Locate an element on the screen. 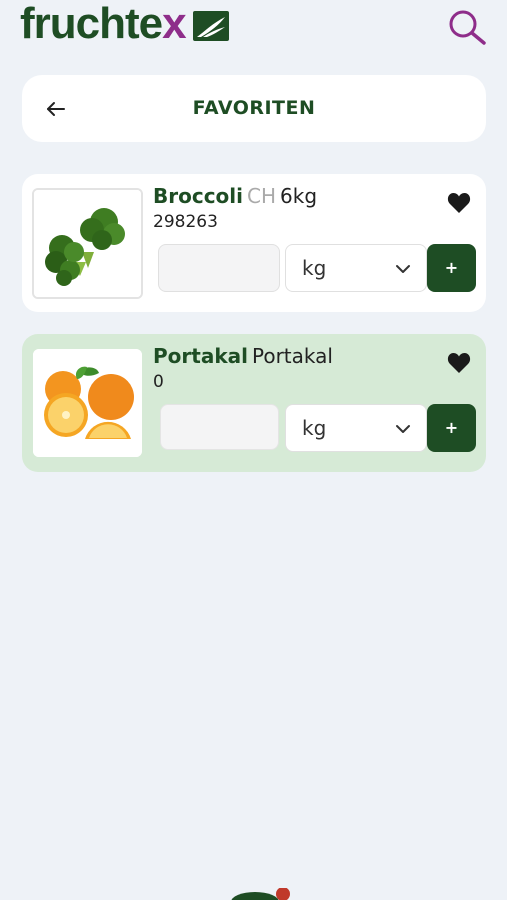 Image resolution: width=507 pixels, height=900 pixels. product-image-broccoli is located at coordinates (87, 243).